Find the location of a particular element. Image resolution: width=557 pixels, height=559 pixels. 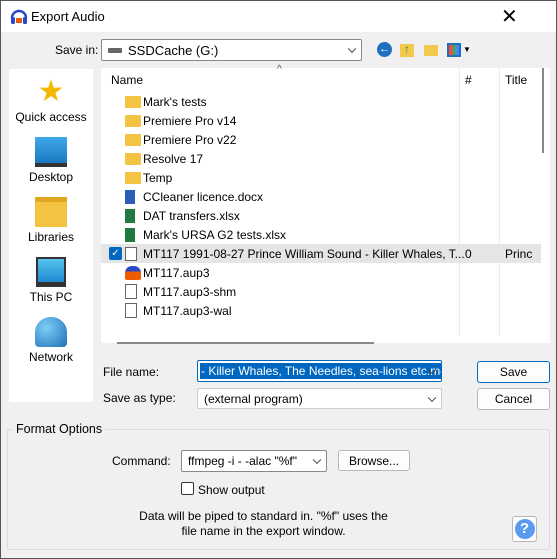

back-icon: ← is located at coordinates (384, 49).